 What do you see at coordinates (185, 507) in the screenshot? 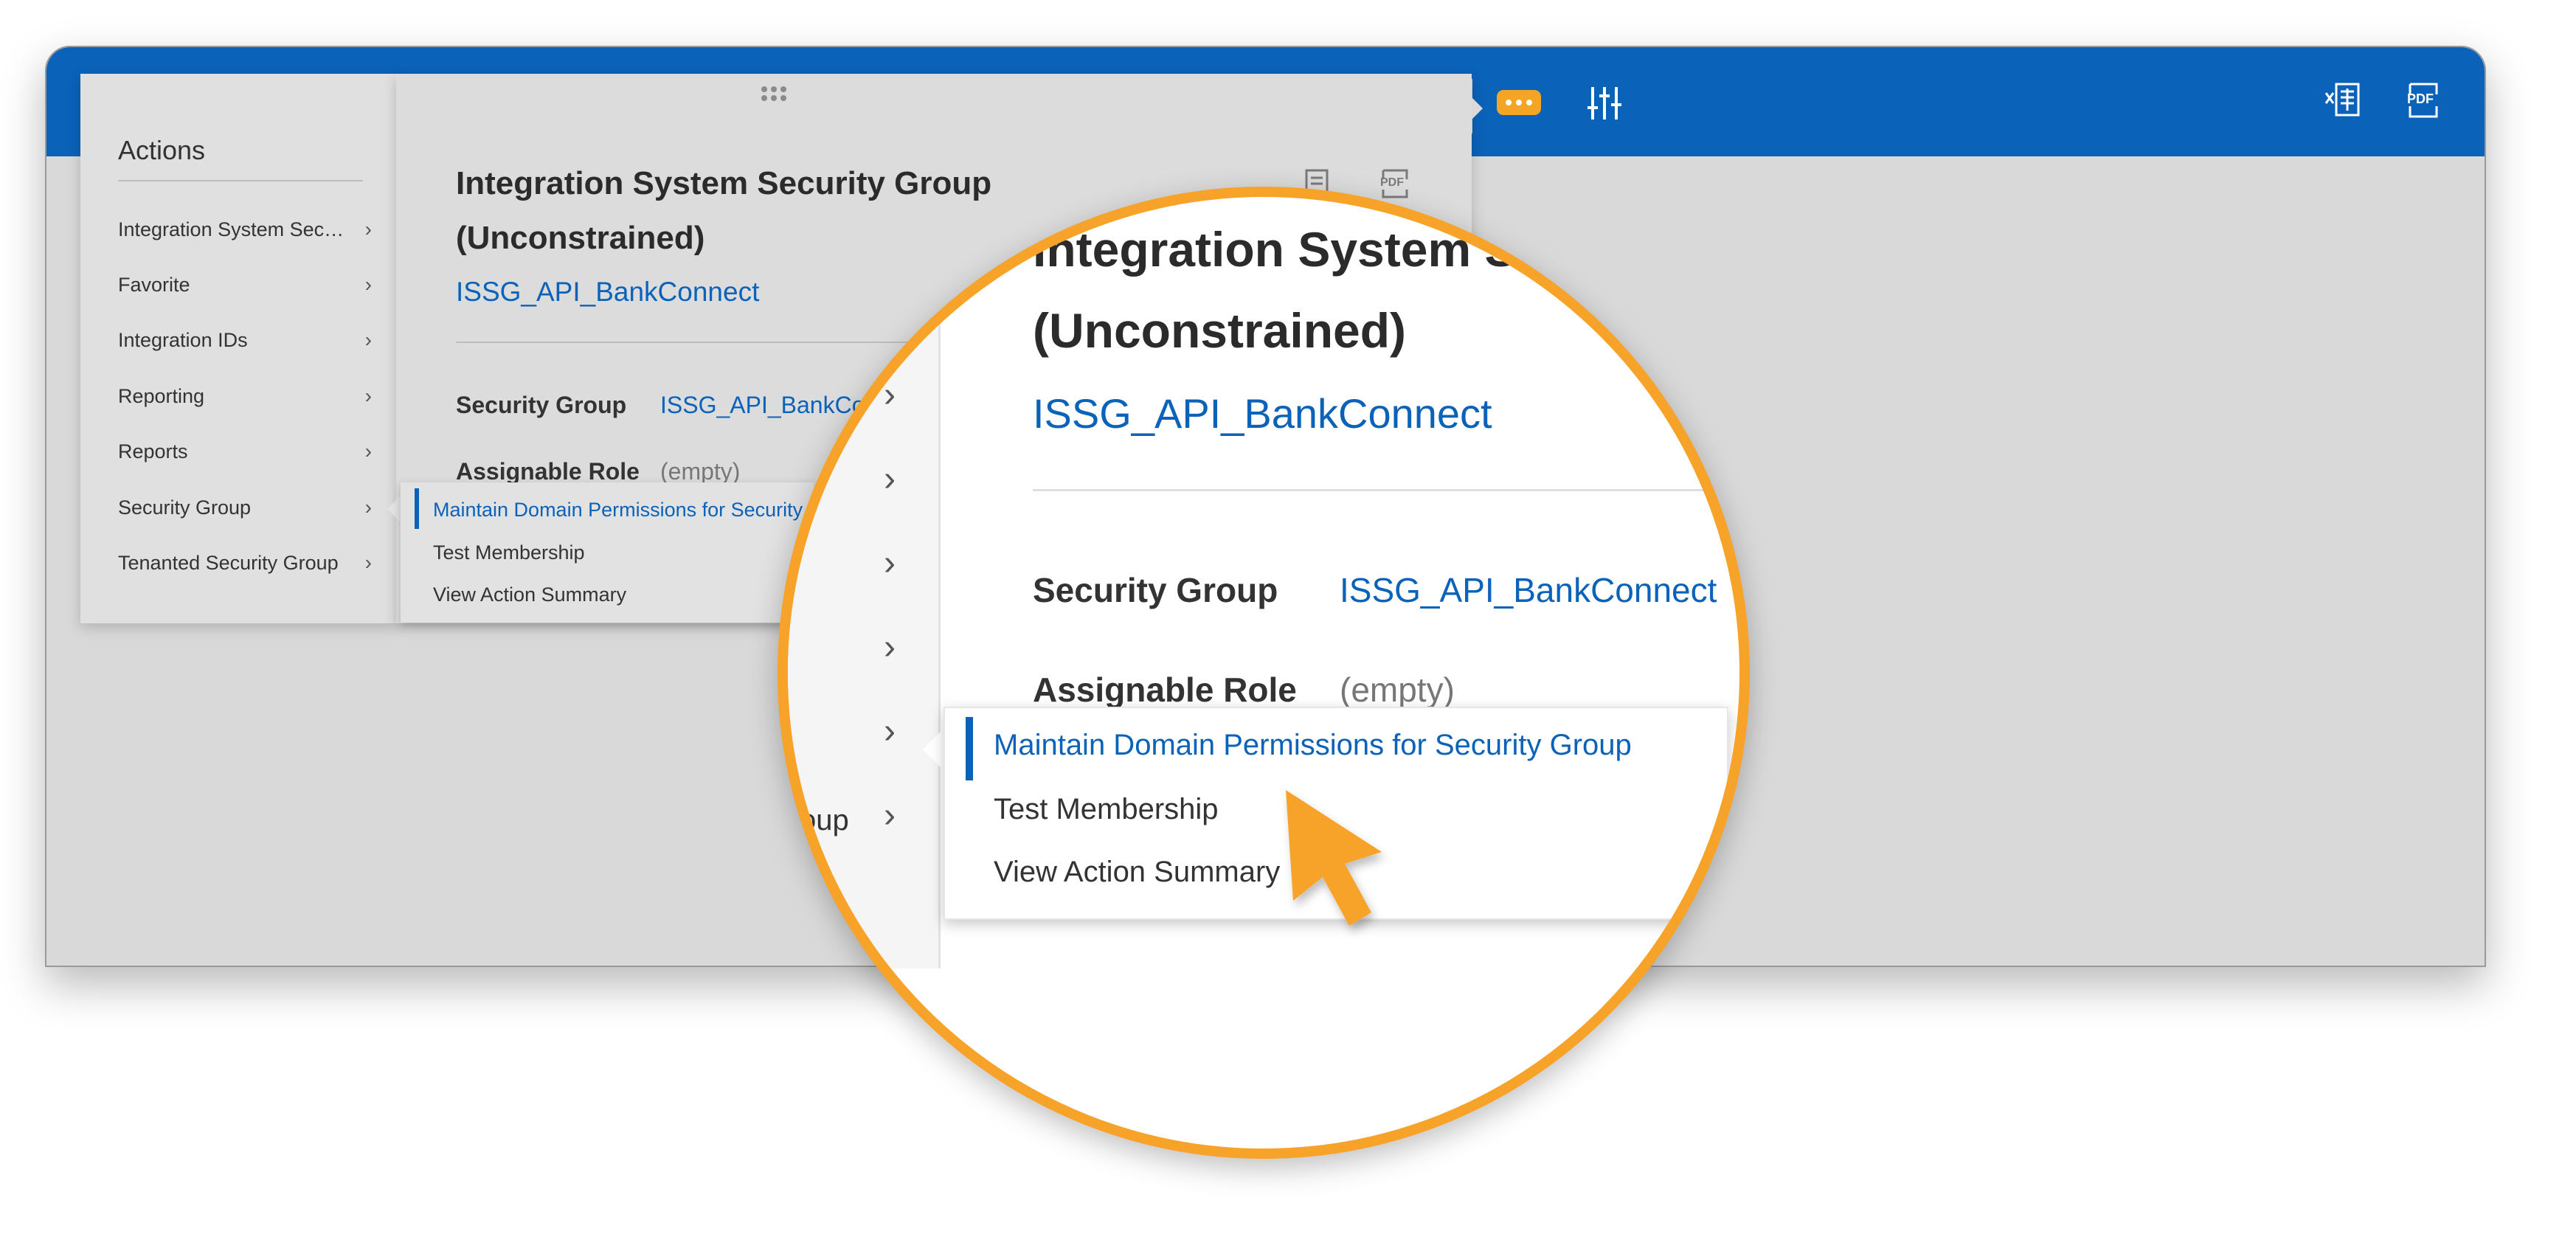
I see `action-item-label: Security Group` at bounding box center [185, 507].